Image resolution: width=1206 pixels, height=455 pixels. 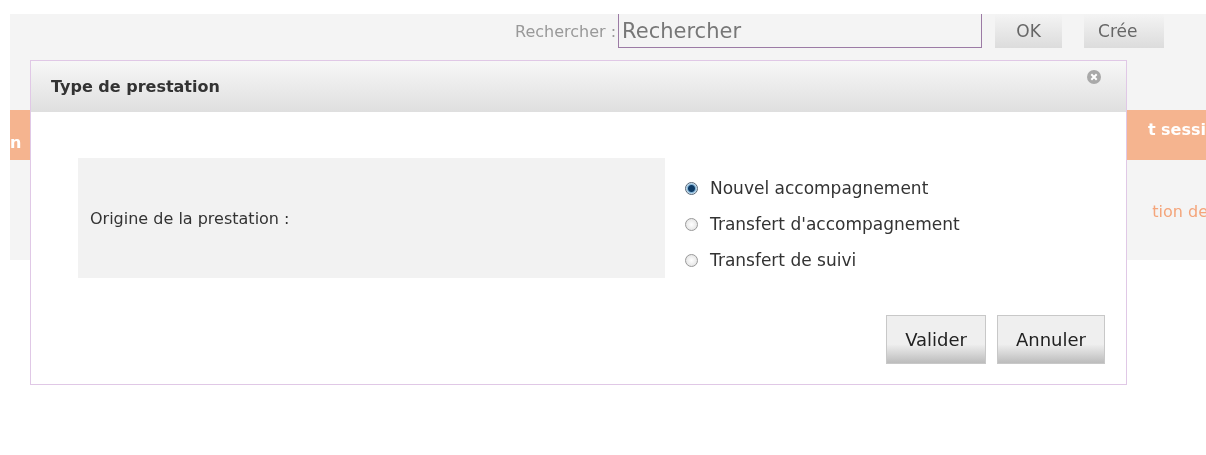 I want to click on search-field: Rechercher, so click(x=800, y=31).